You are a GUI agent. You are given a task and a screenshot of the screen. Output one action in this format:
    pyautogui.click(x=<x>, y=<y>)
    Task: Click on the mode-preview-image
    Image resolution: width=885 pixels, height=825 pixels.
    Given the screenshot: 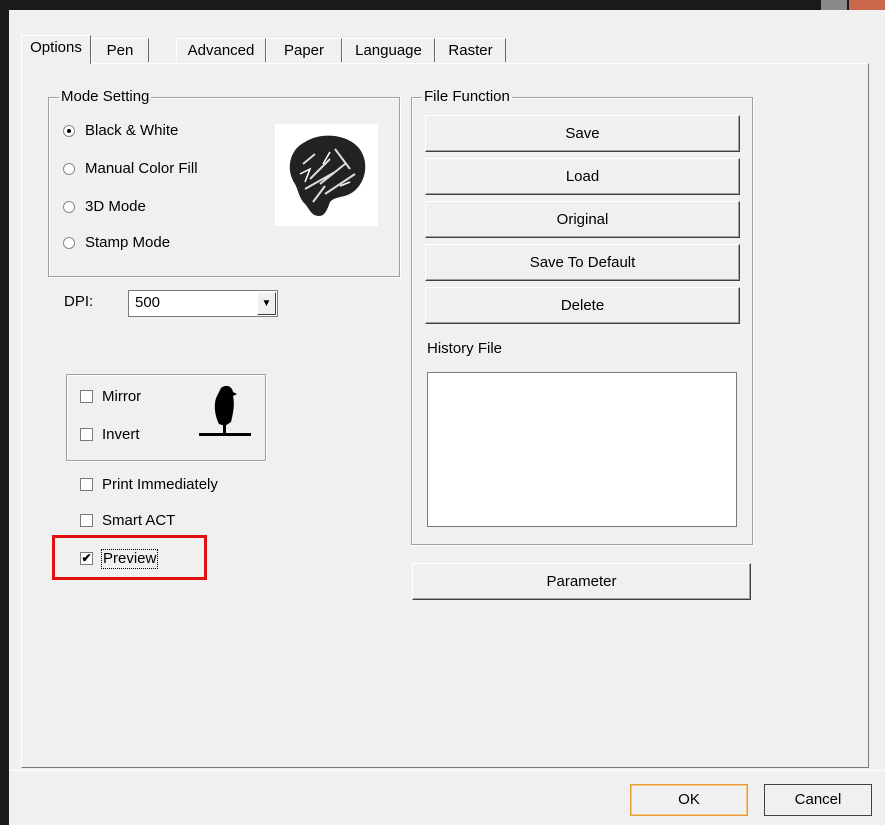 What is the action you would take?
    pyautogui.click(x=326, y=175)
    